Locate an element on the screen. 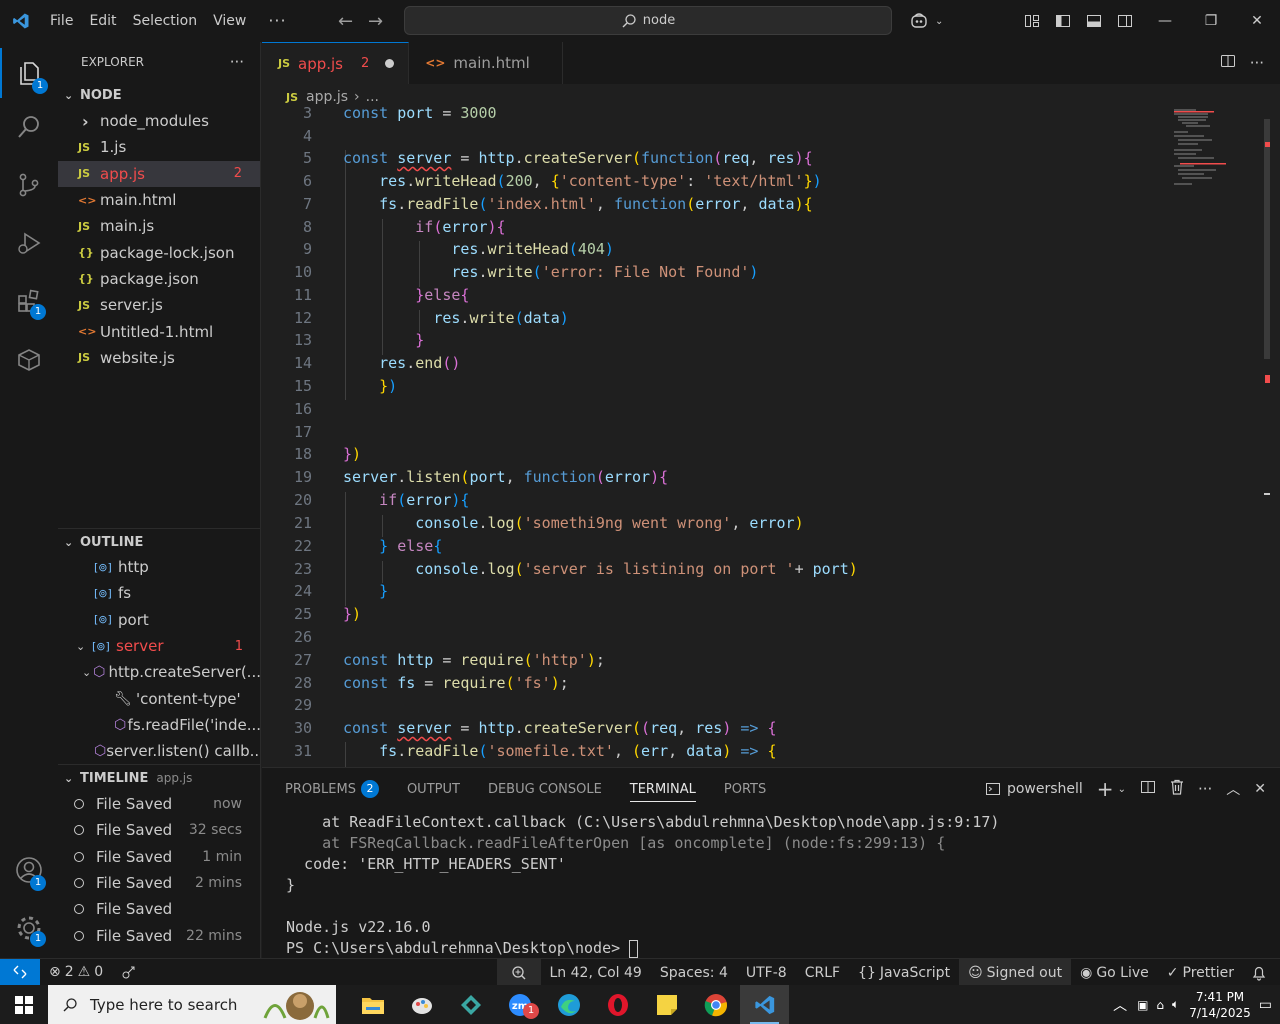  tab-main-html: <> main.html is located at coordinates (486, 63).